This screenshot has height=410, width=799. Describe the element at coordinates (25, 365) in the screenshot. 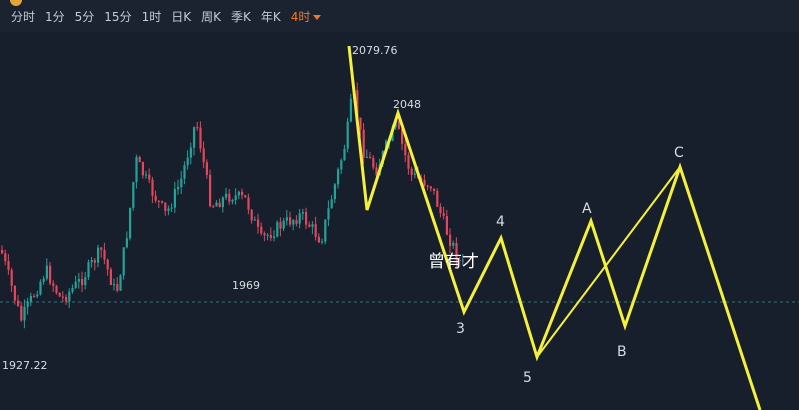

I see `low-price-label: 1927.22` at that location.